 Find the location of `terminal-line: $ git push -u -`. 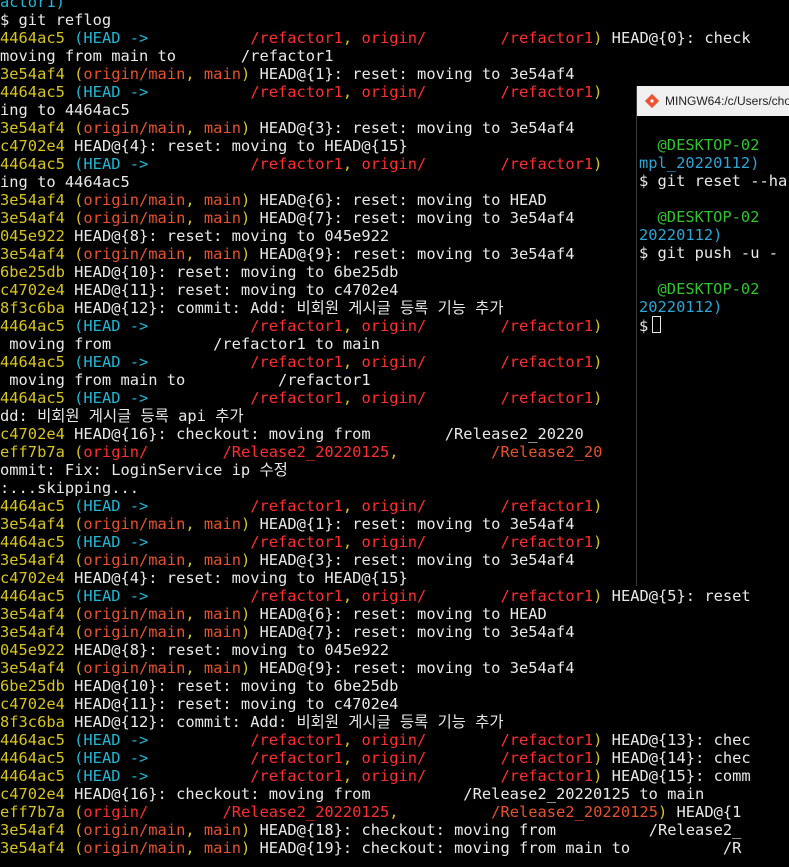

terminal-line: $ git push -u - is located at coordinates (708, 253).